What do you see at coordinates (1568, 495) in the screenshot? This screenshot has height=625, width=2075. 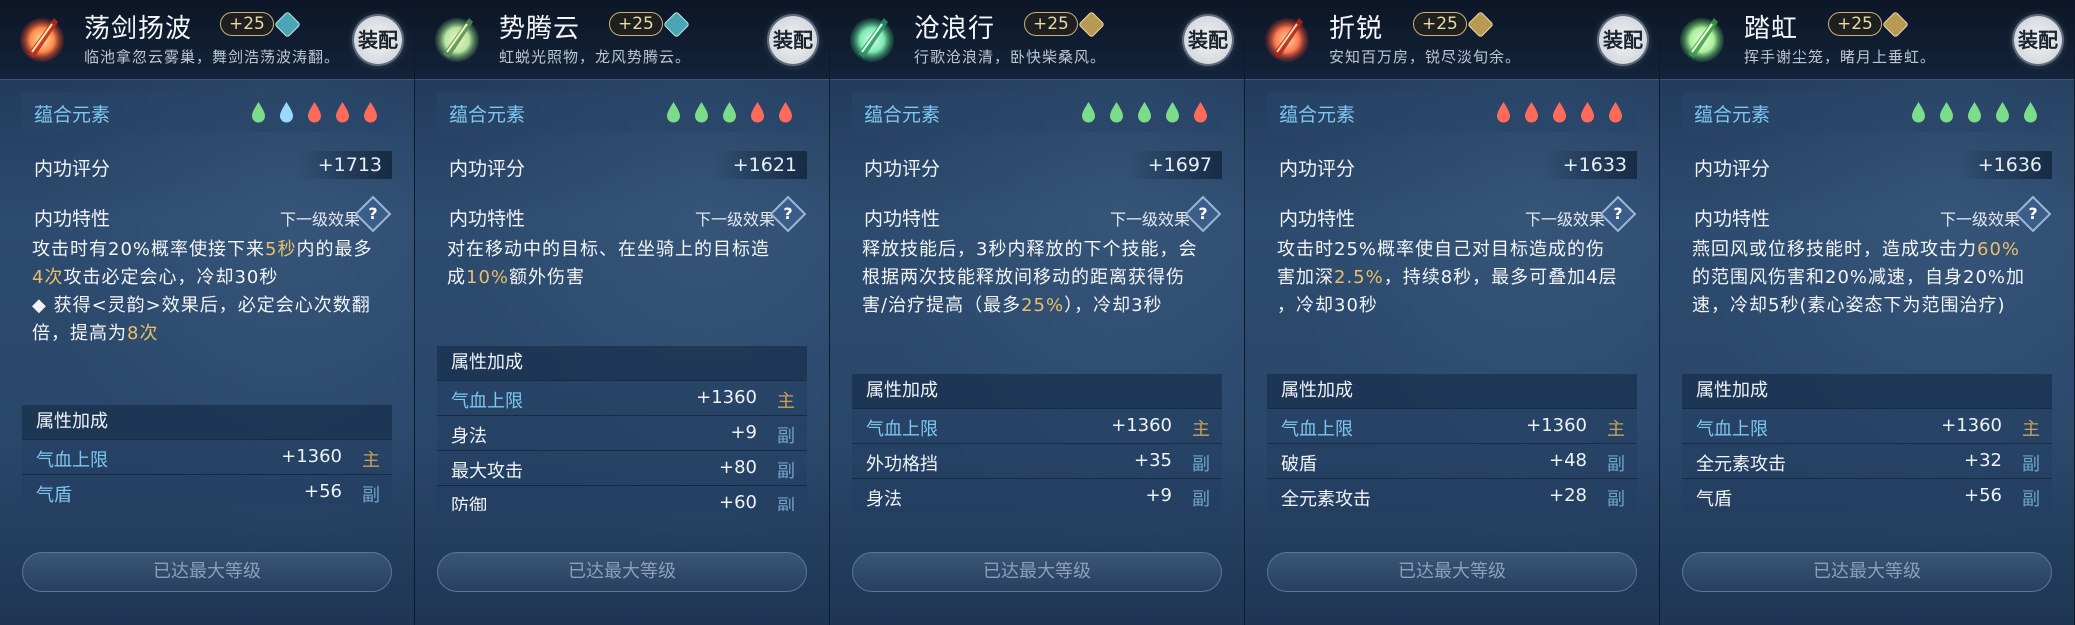 I see `attribute-value: +28` at bounding box center [1568, 495].